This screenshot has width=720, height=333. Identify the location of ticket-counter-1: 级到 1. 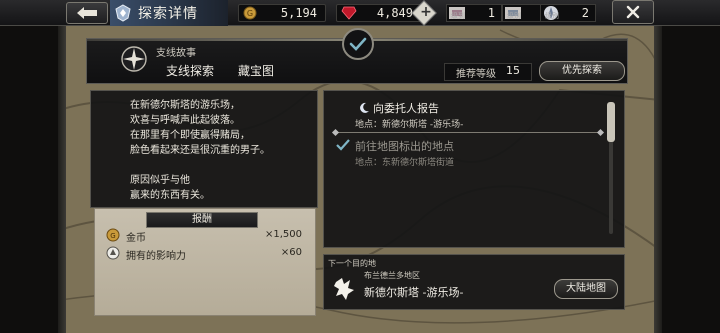
(474, 13).